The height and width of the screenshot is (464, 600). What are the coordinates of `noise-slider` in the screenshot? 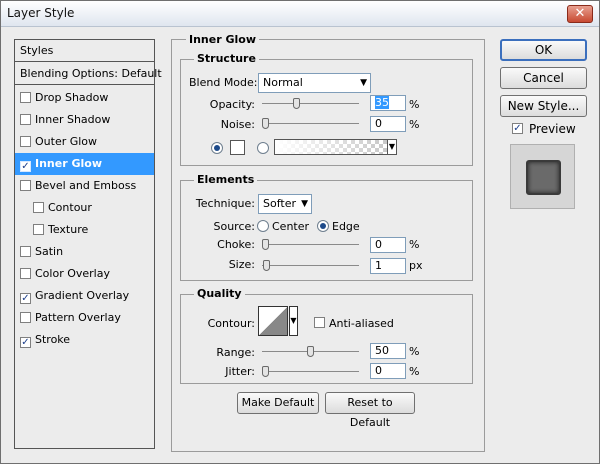 It's located at (310, 123).